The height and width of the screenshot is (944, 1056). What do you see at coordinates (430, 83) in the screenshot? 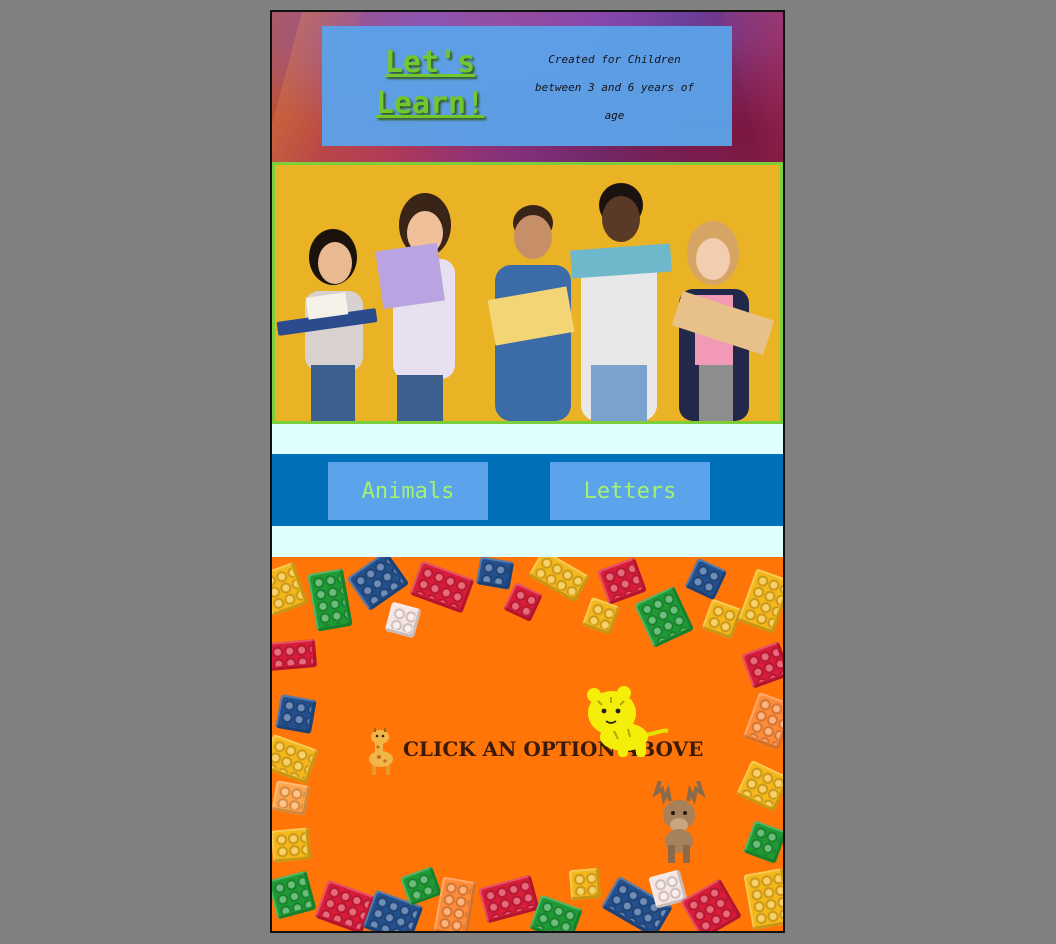
I see `site-title: Let's Learn!` at bounding box center [430, 83].